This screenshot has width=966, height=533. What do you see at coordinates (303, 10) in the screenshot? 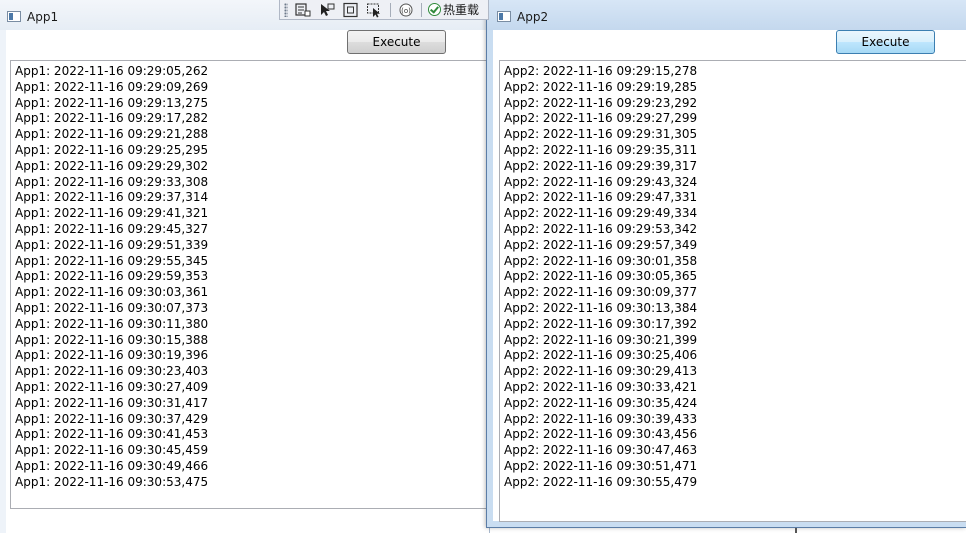
I see `live-visual-tree-icon` at bounding box center [303, 10].